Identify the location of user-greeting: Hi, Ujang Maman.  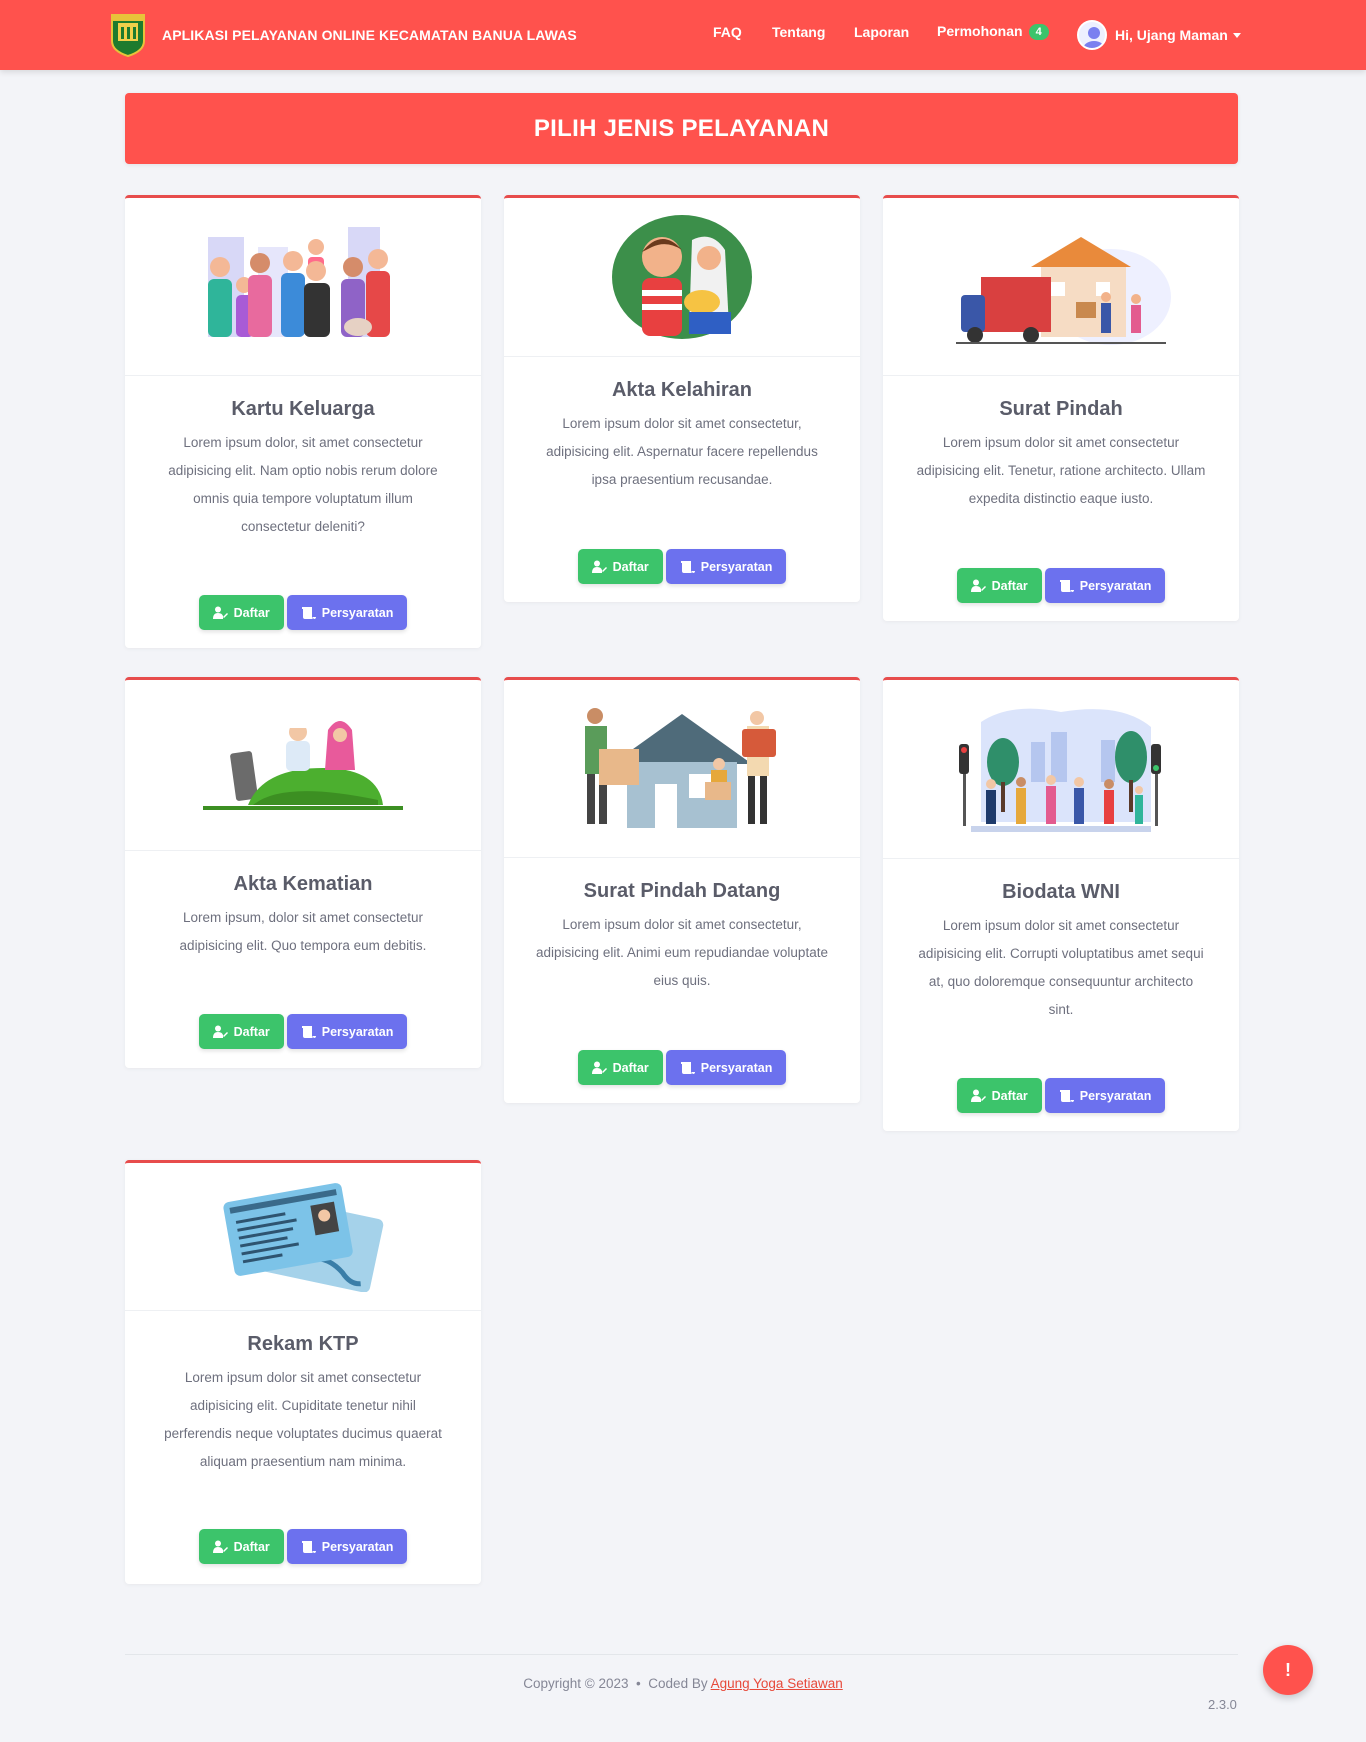
(1171, 35).